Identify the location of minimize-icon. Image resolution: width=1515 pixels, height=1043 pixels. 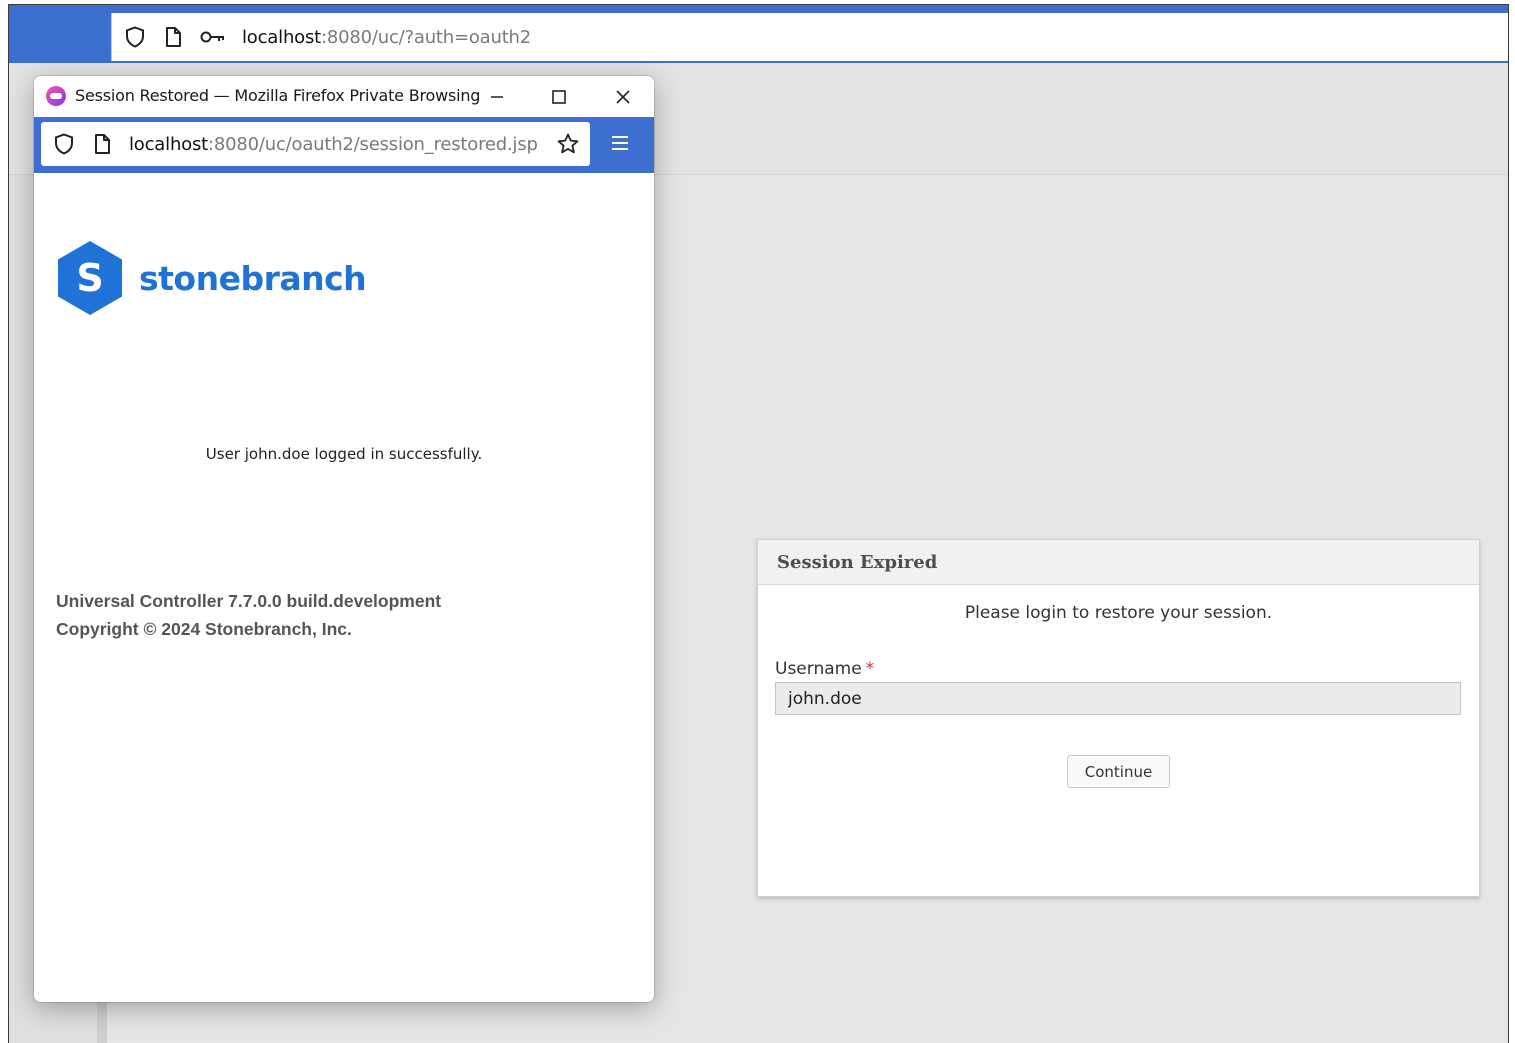
(497, 97).